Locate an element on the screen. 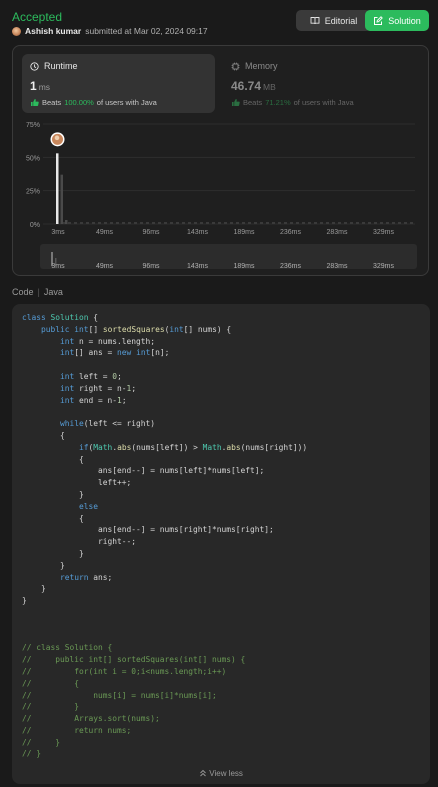  brush-tick-label: 3ms is located at coordinates (58, 266).